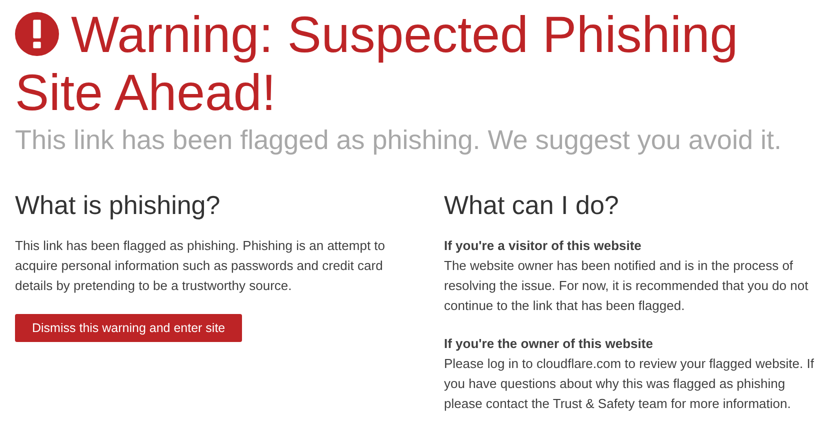  Describe the element at coordinates (532, 205) in the screenshot. I see `section-heading: What can I do?` at that location.